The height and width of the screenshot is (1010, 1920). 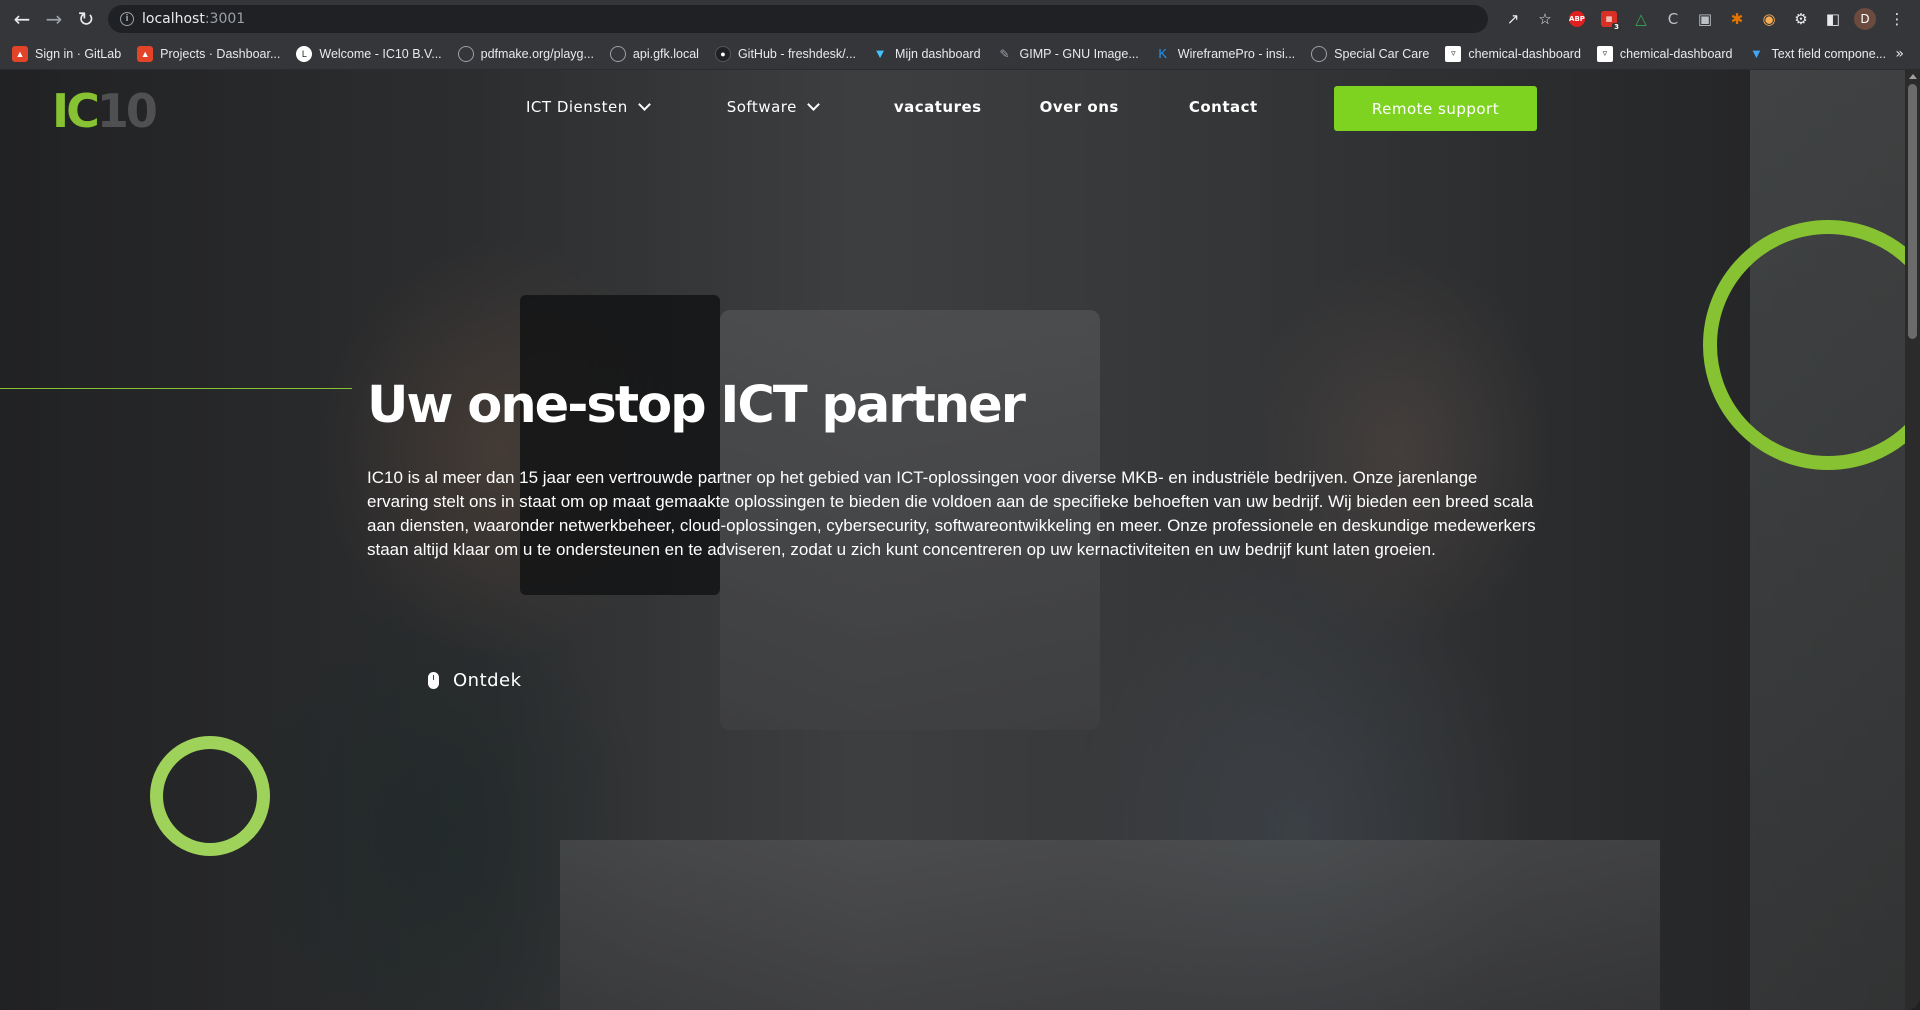 What do you see at coordinates (761, 107) in the screenshot?
I see `nav-label: Software` at bounding box center [761, 107].